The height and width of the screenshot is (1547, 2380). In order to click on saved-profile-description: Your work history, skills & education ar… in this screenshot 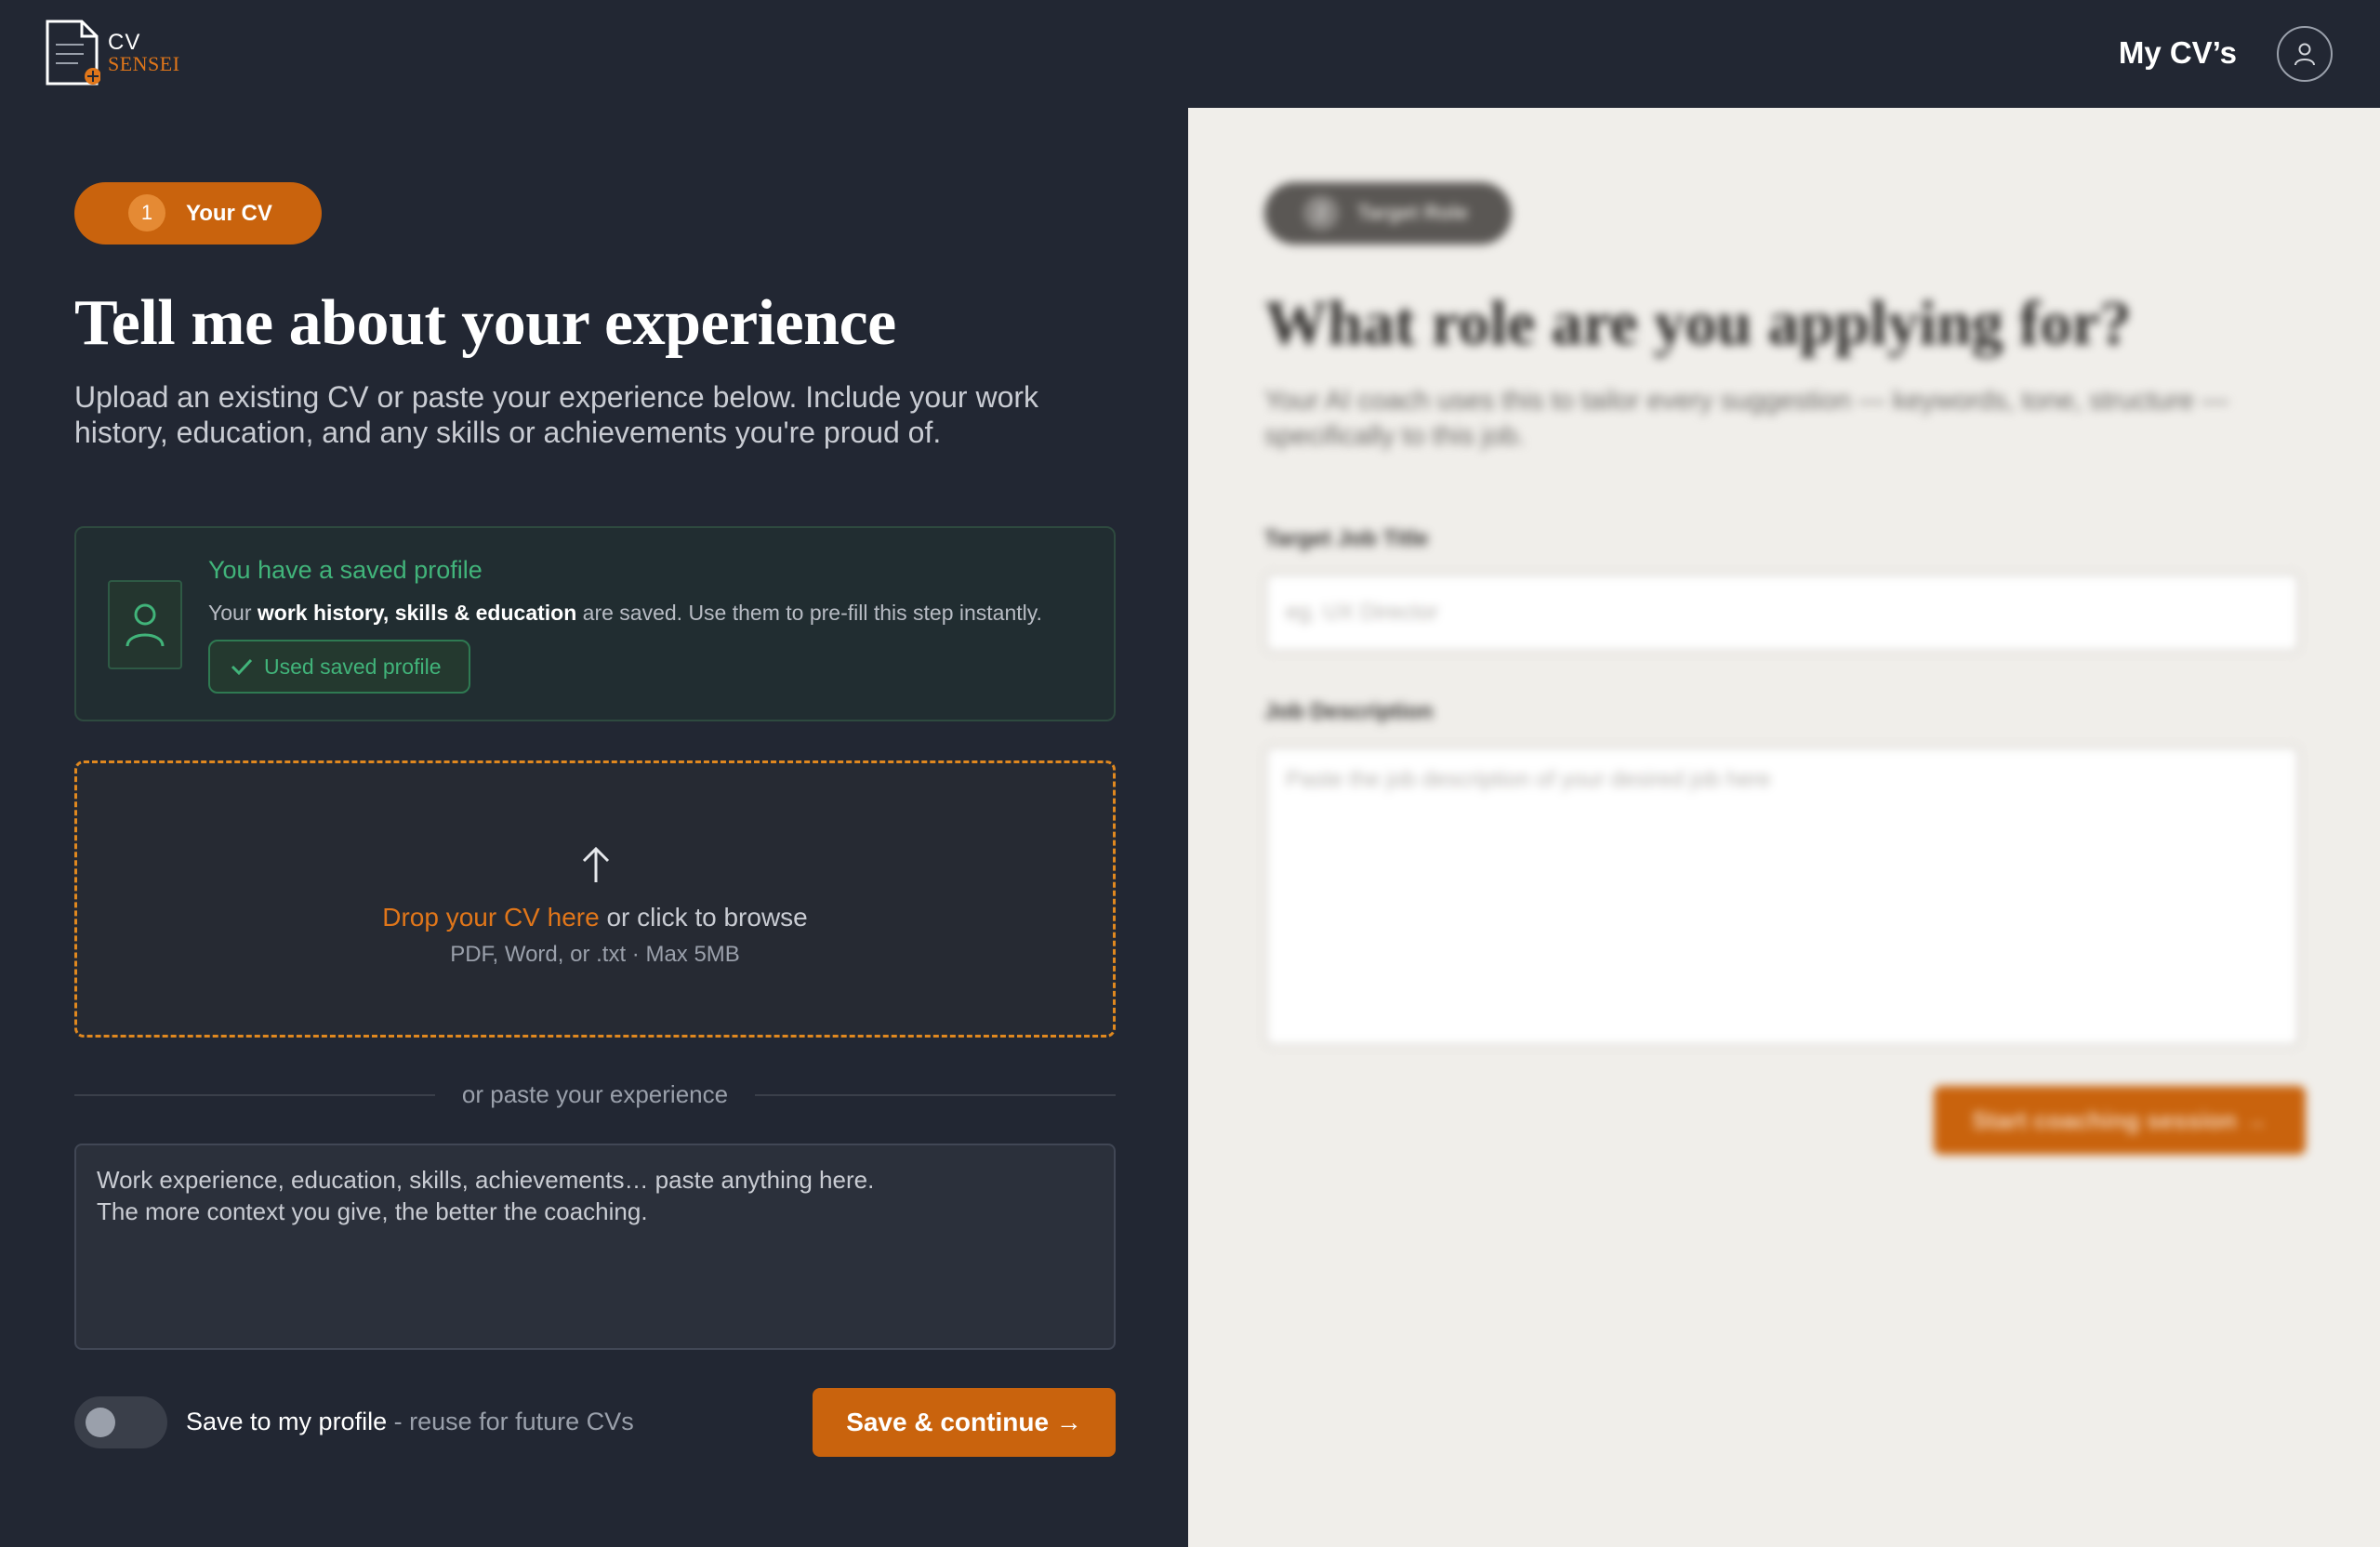, I will do `click(625, 613)`.